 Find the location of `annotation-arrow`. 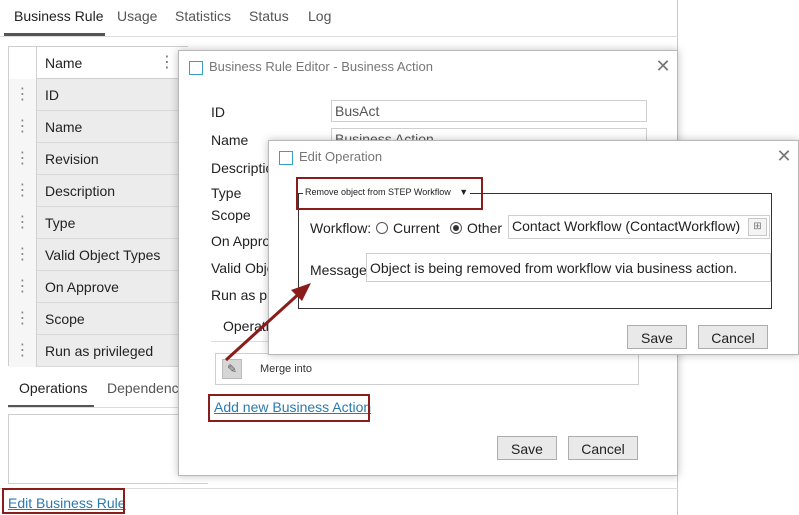

annotation-arrow is located at coordinates (267, 322).